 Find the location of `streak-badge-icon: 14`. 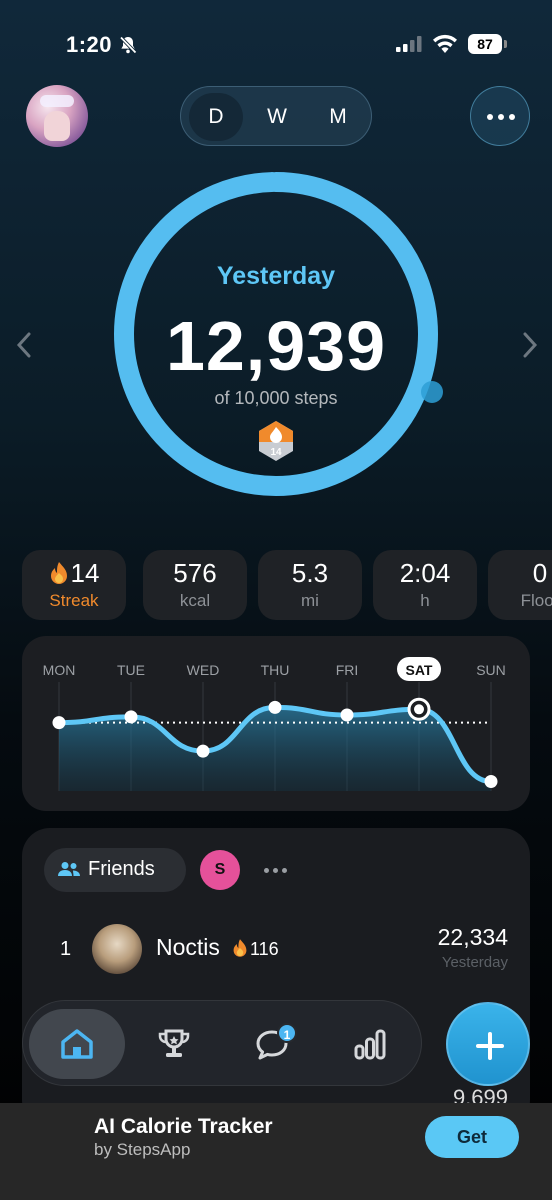

streak-badge-icon: 14 is located at coordinates (276, 441).